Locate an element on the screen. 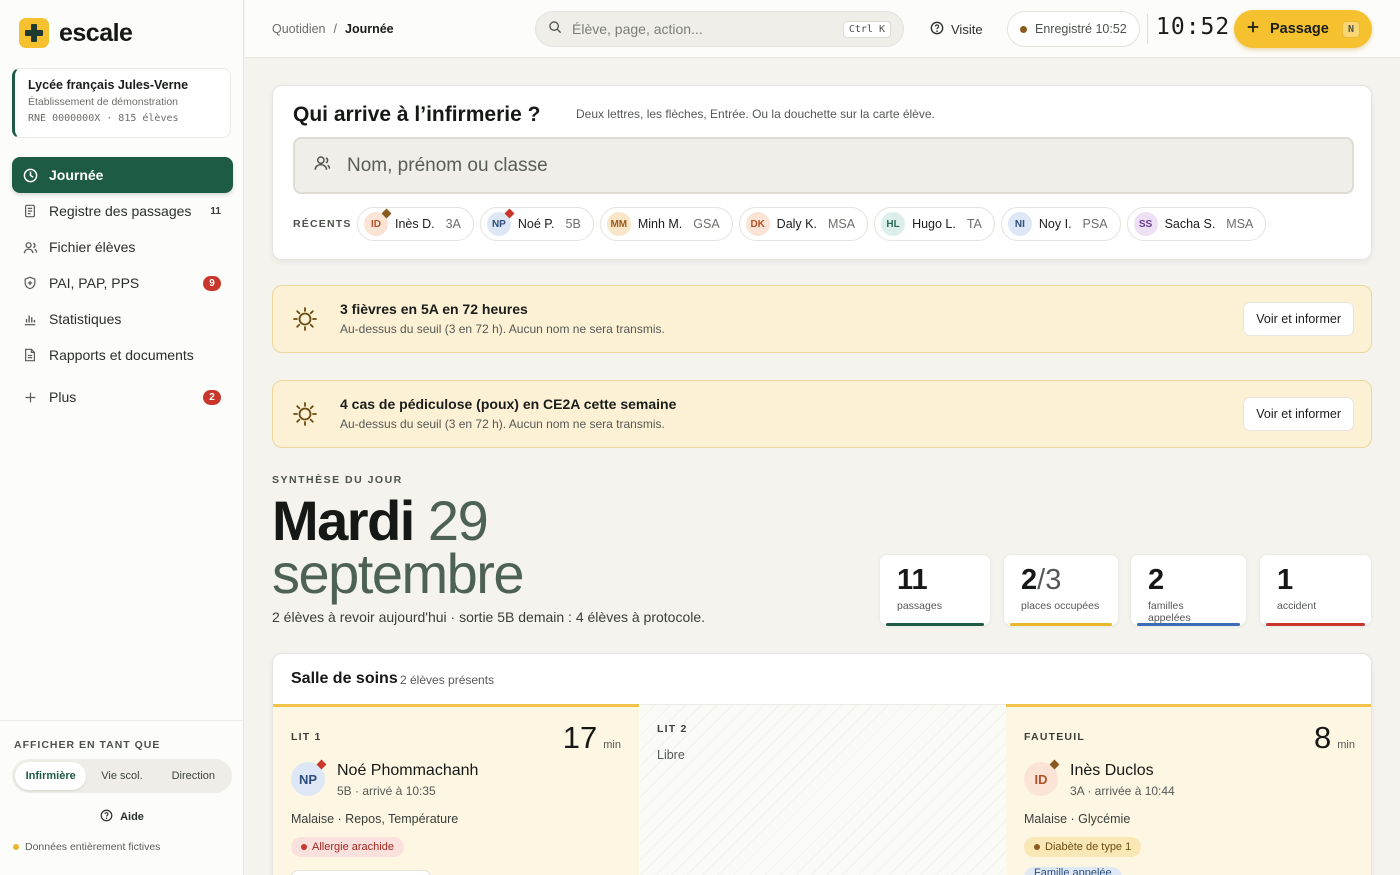  stat-passages: 11 passages is located at coordinates (935, 590).